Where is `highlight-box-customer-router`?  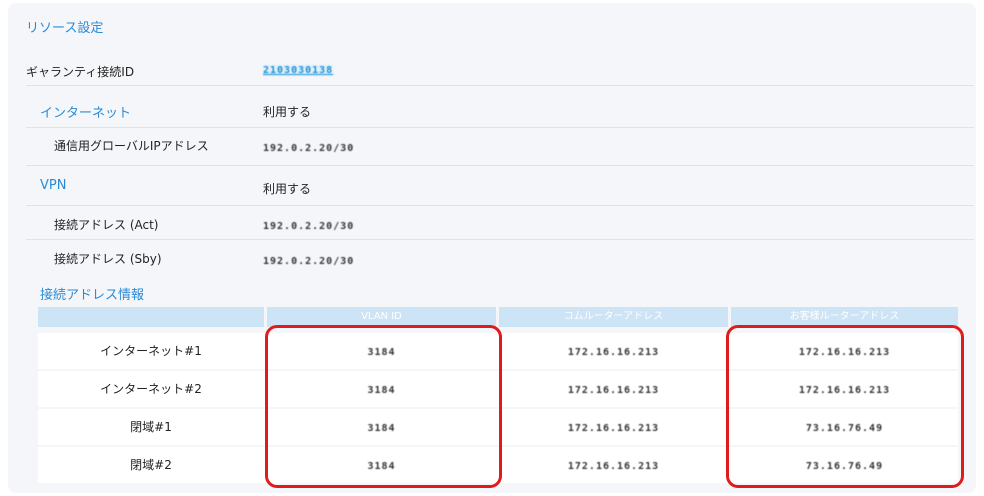
highlight-box-customer-router is located at coordinates (845, 406).